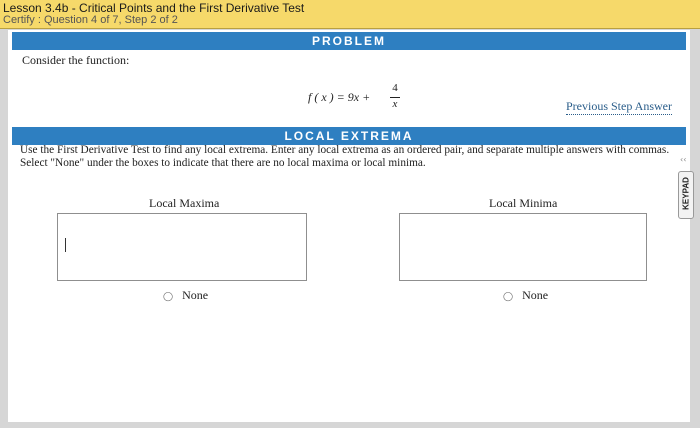 Image resolution: width=700 pixels, height=428 pixels. I want to click on formula-lhs: f ( x ) = 9x +, so click(339, 97).